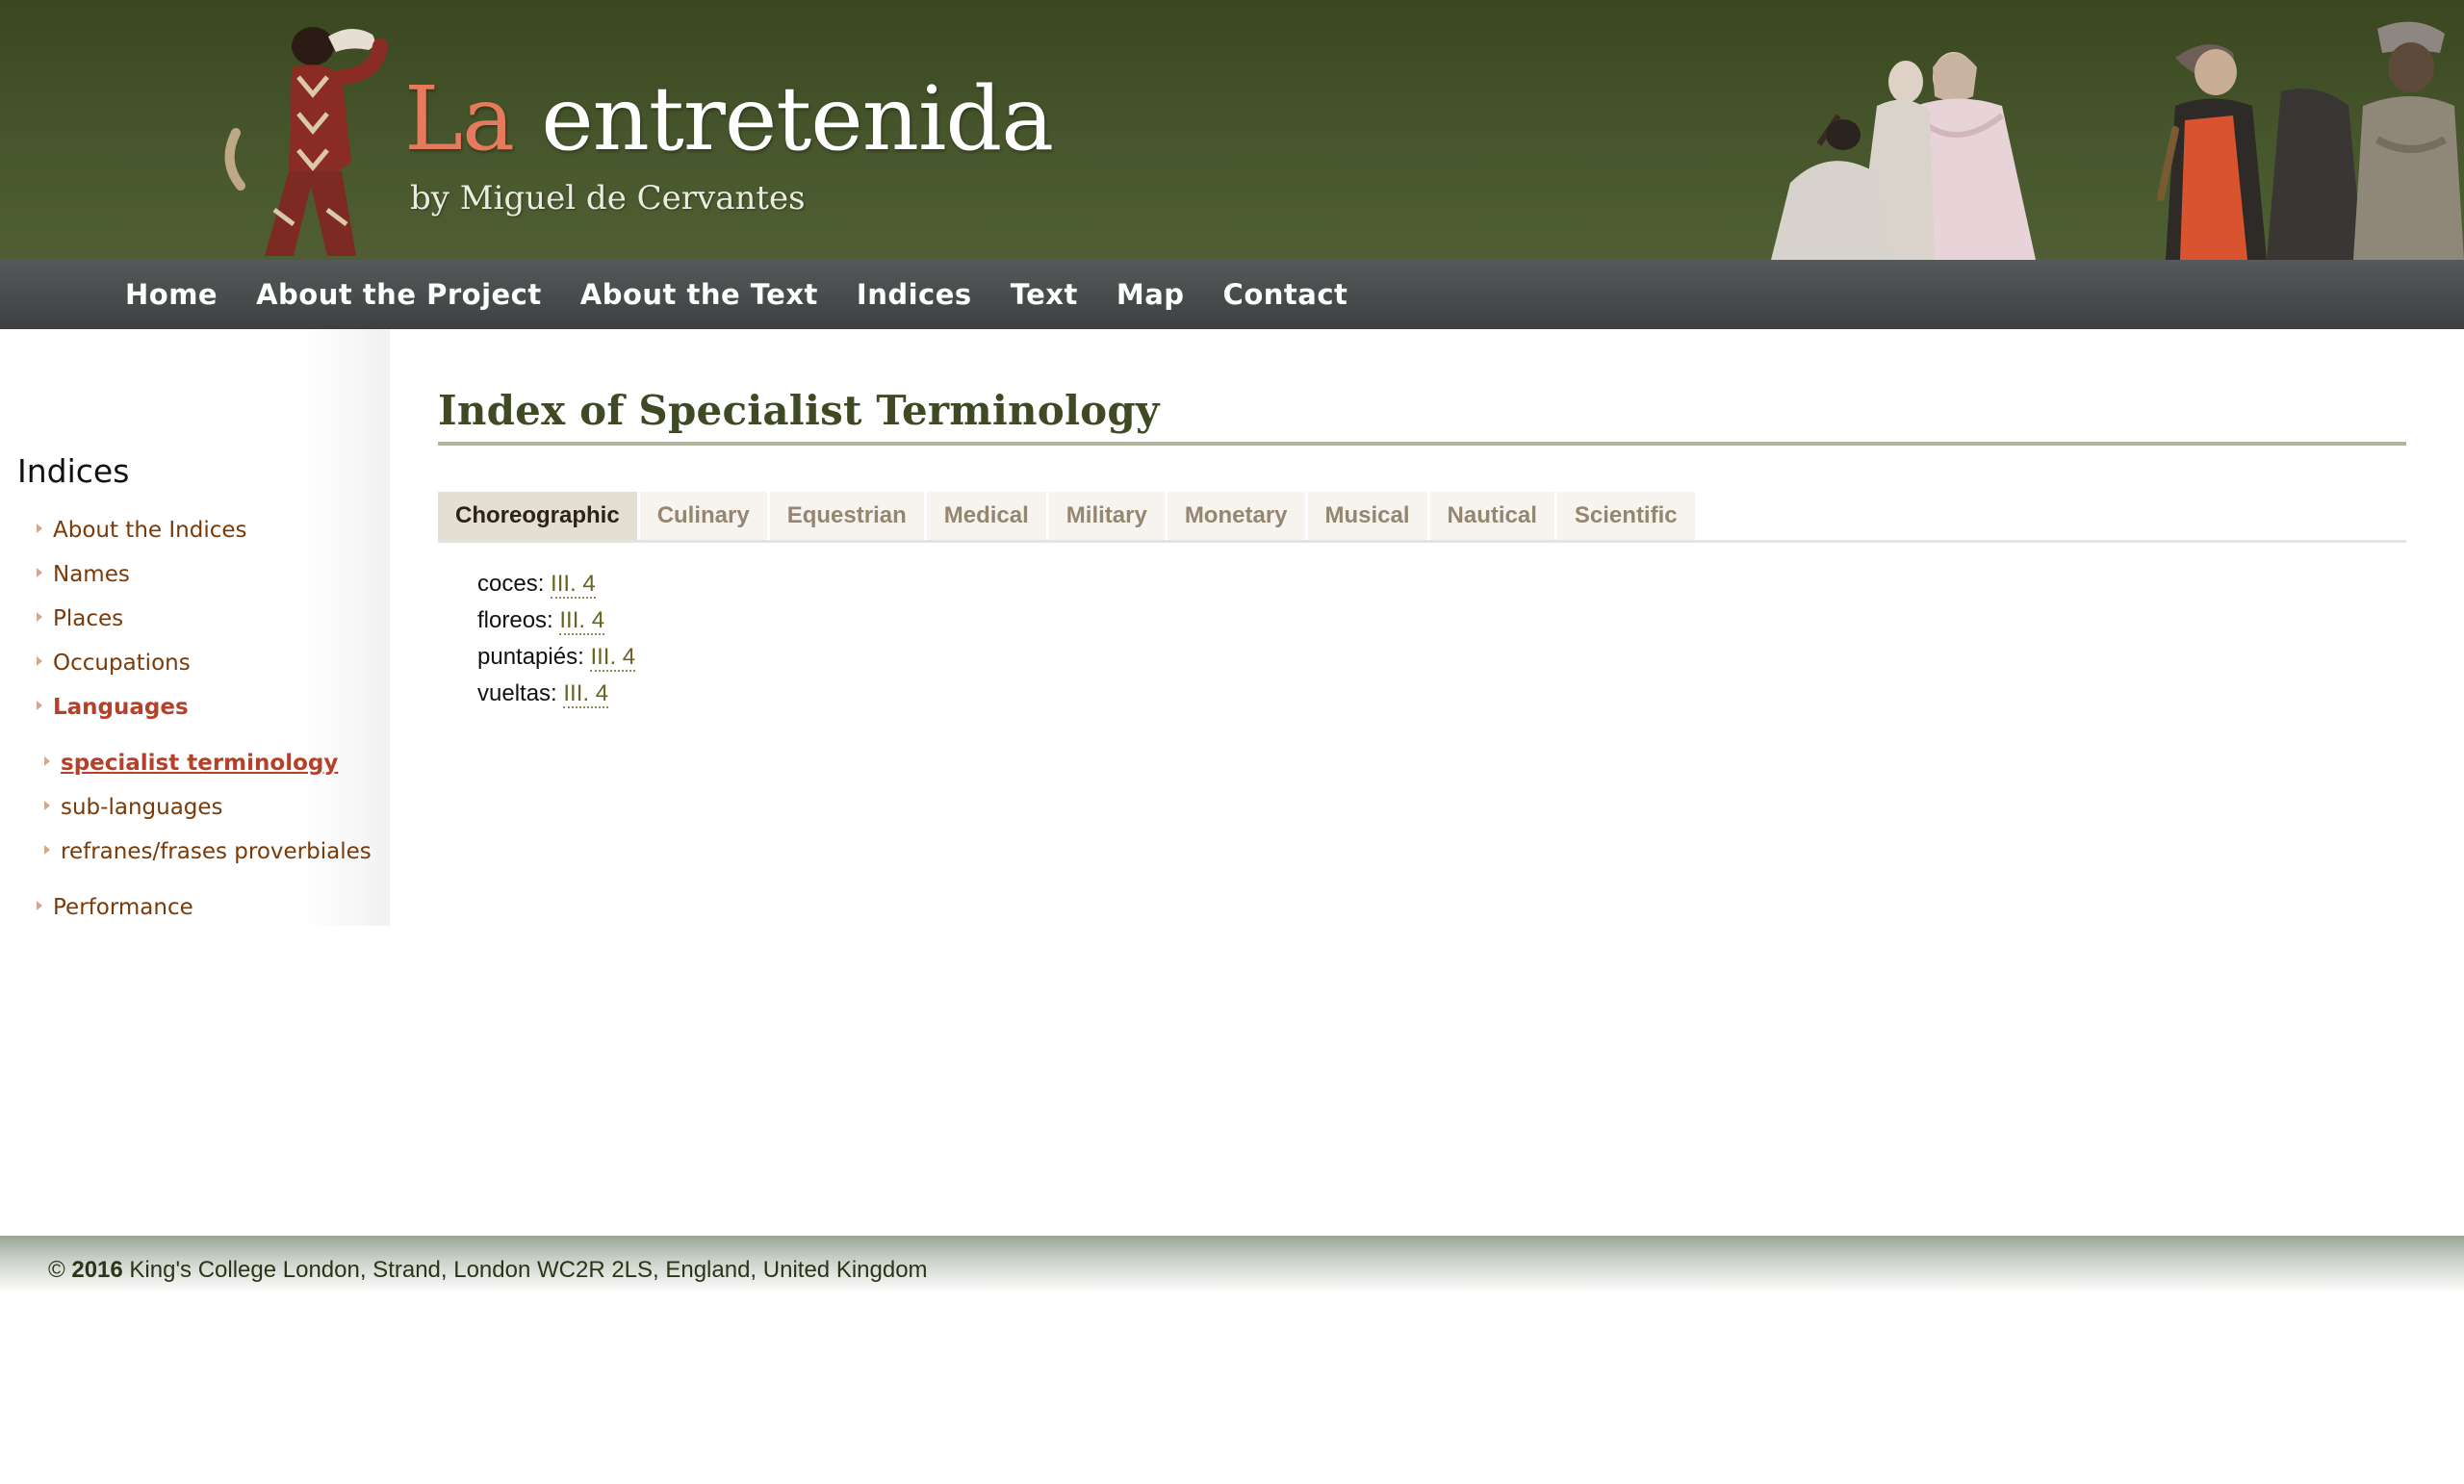 The image size is (2464, 1484). I want to click on logo-title-text: entretenida, so click(783, 119).